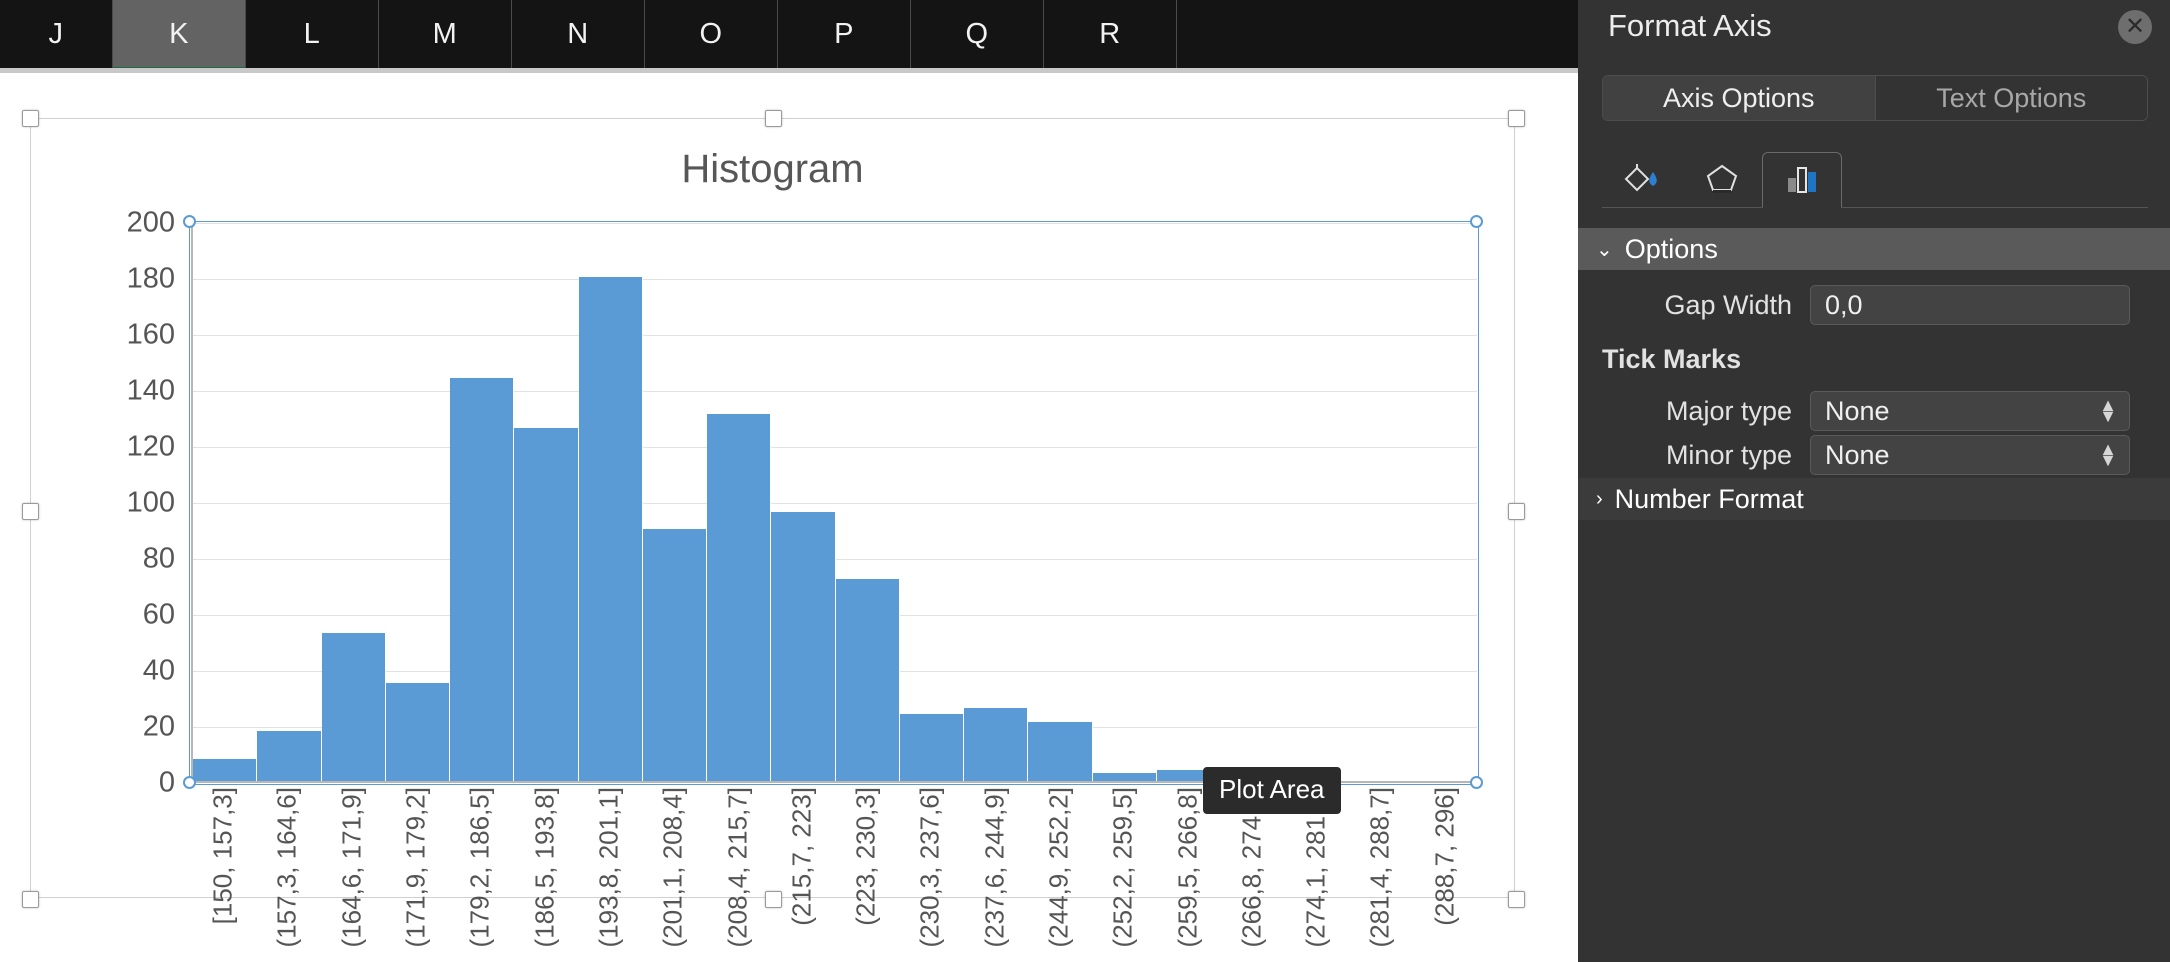 The image size is (2170, 962). Describe the element at coordinates (222, 856) in the screenshot. I see `x-axis-tick-label: [150, 157,3]` at that location.